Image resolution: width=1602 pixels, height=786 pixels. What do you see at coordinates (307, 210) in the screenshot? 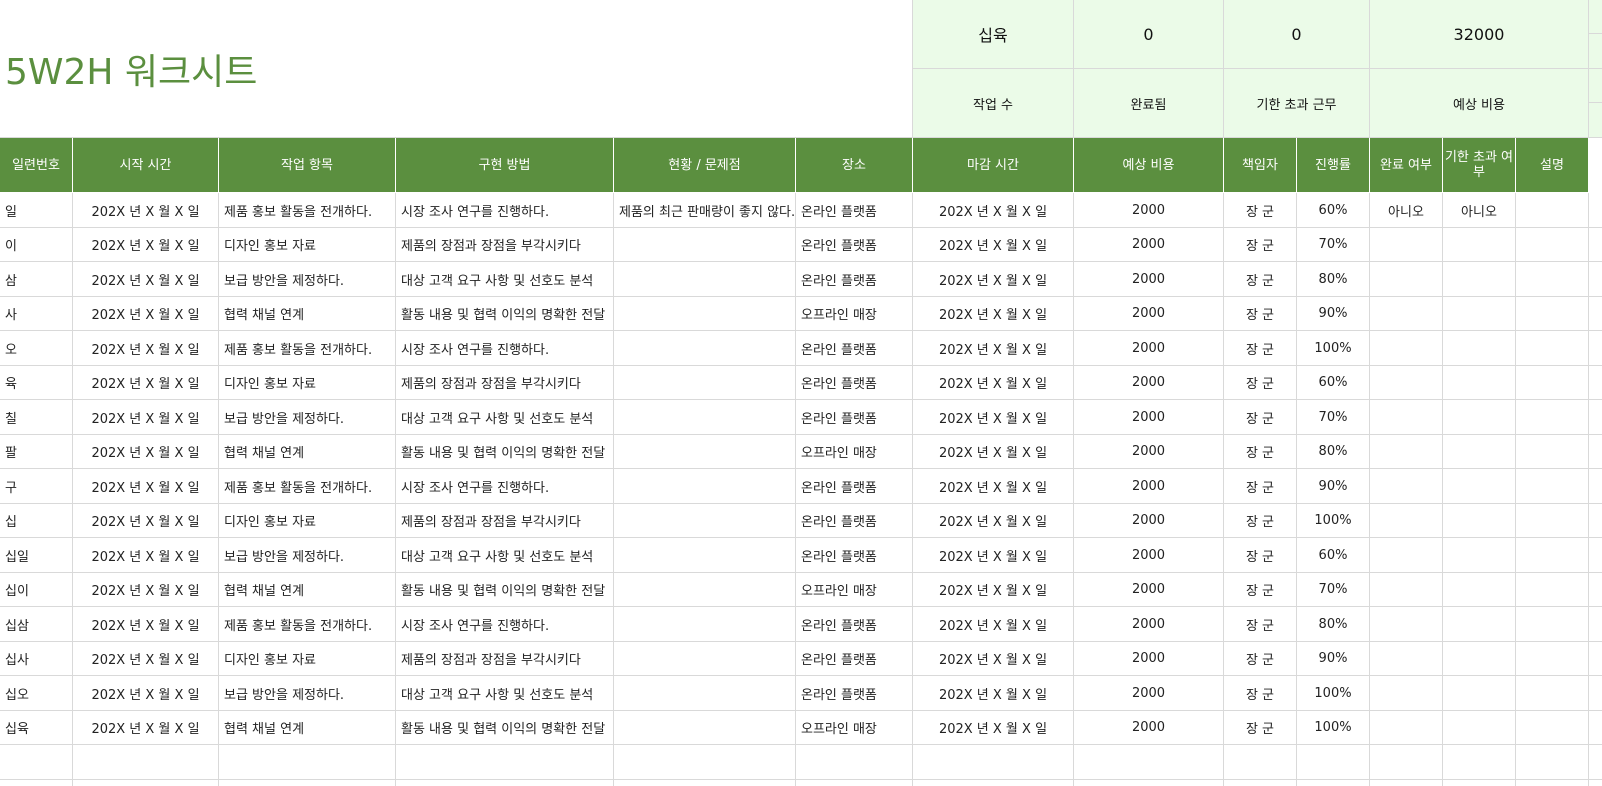
I see `table-cell: 제품 홍보 활동을 전개하다.` at bounding box center [307, 210].